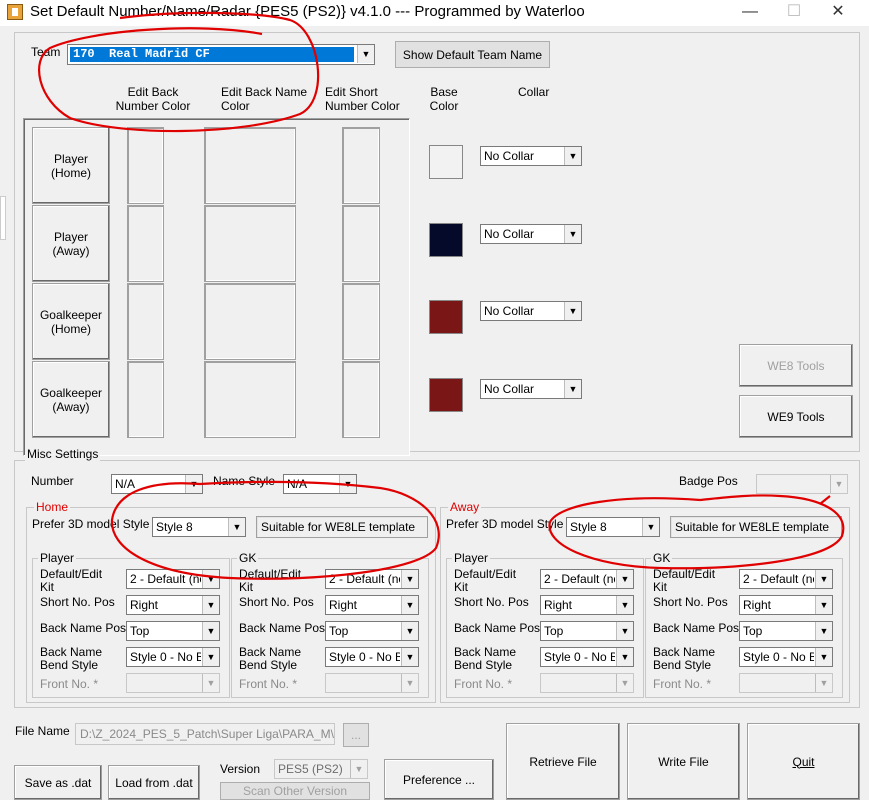  What do you see at coordinates (275, 530) in the screenshot?
I see `annotation-circle-home-style` at bounding box center [275, 530].